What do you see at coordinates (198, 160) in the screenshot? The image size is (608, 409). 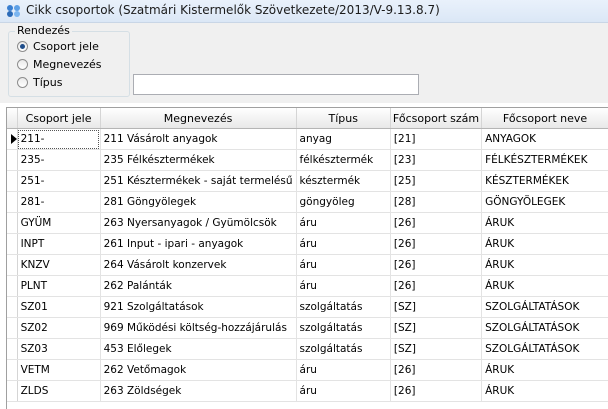 I see `cell-name: 235 Félkésztermékek` at bounding box center [198, 160].